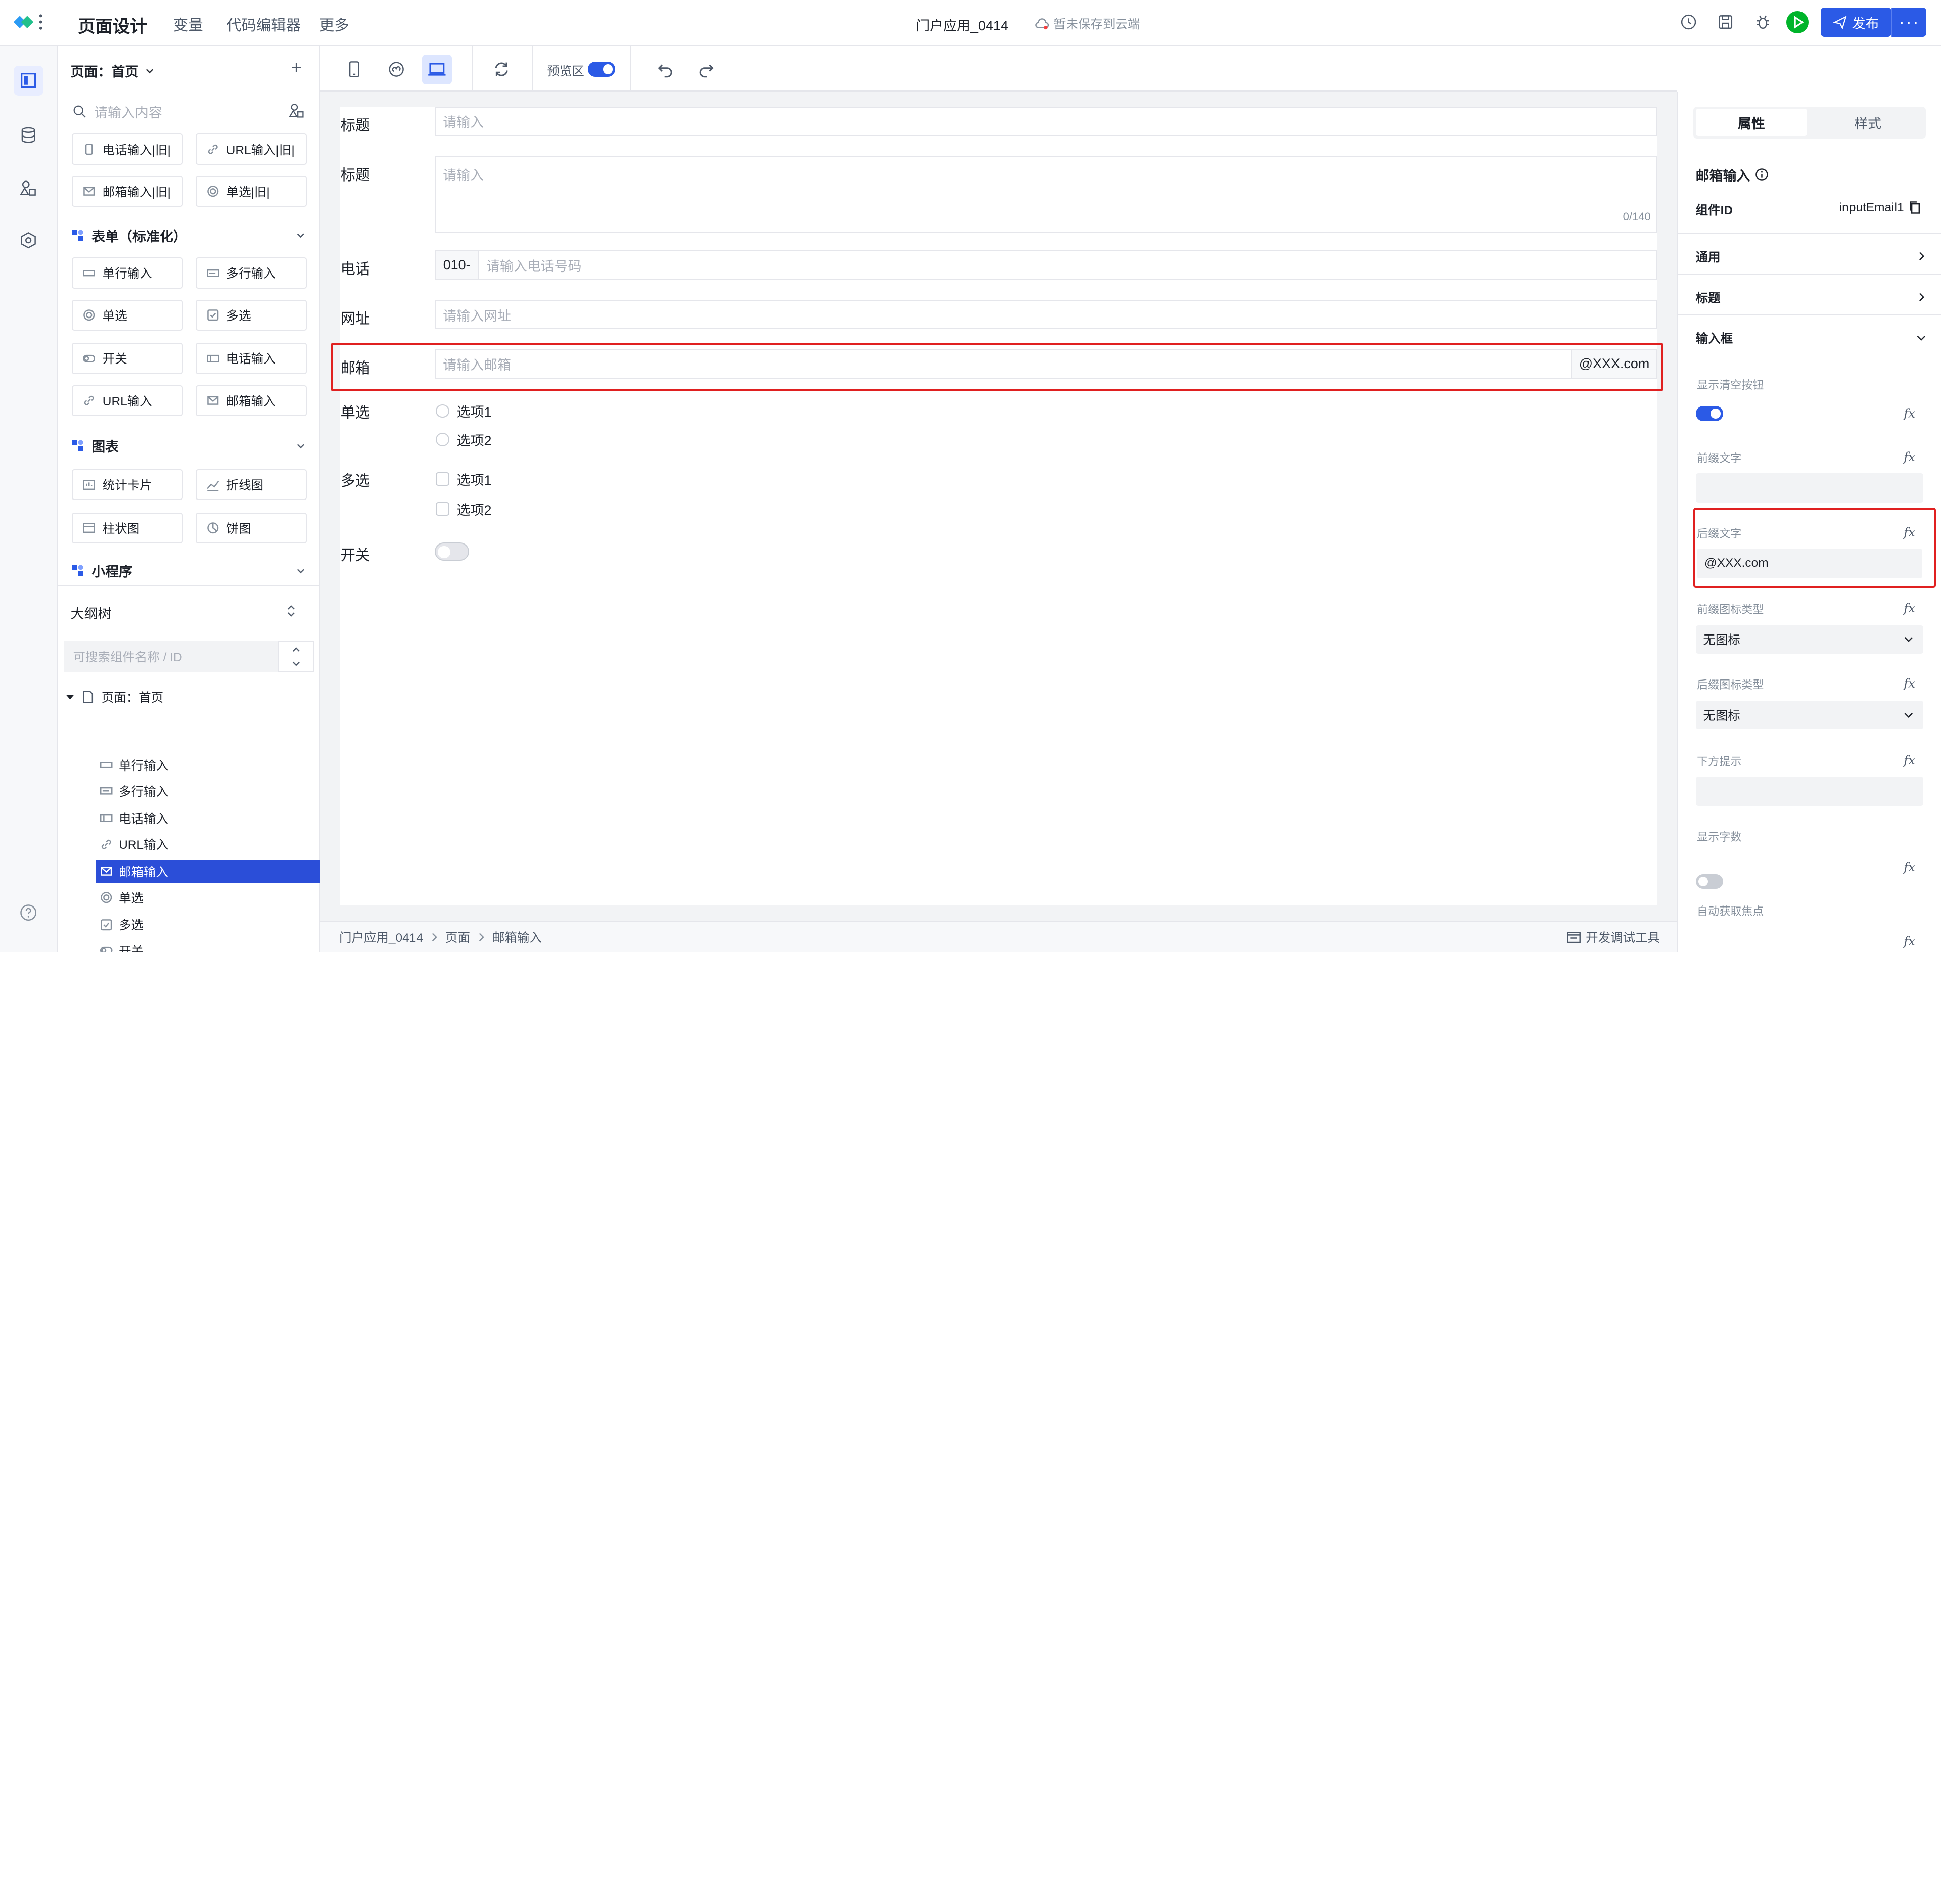 The width and height of the screenshot is (1941, 1904). I want to click on save-icon, so click(1725, 22).